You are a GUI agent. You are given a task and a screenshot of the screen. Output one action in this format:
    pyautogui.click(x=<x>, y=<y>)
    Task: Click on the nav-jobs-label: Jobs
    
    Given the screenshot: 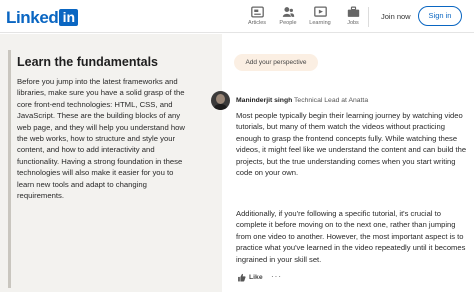 What is the action you would take?
    pyautogui.click(x=353, y=23)
    